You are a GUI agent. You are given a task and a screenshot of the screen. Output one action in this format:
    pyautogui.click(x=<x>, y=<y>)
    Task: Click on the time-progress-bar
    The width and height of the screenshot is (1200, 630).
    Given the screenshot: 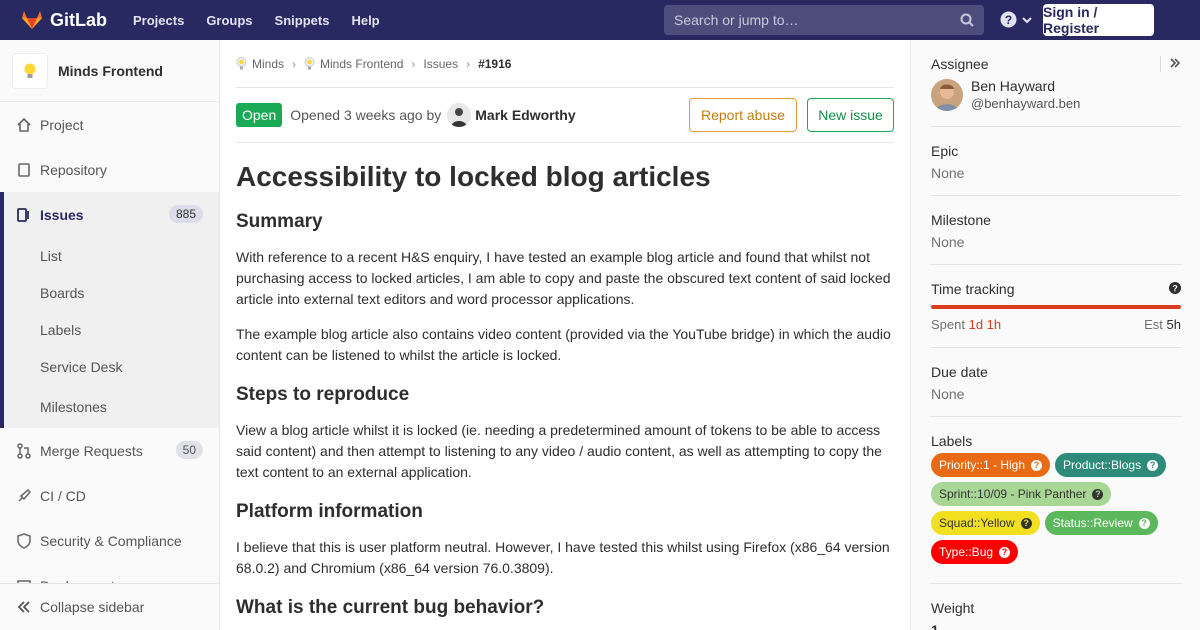 What is the action you would take?
    pyautogui.click(x=1056, y=307)
    